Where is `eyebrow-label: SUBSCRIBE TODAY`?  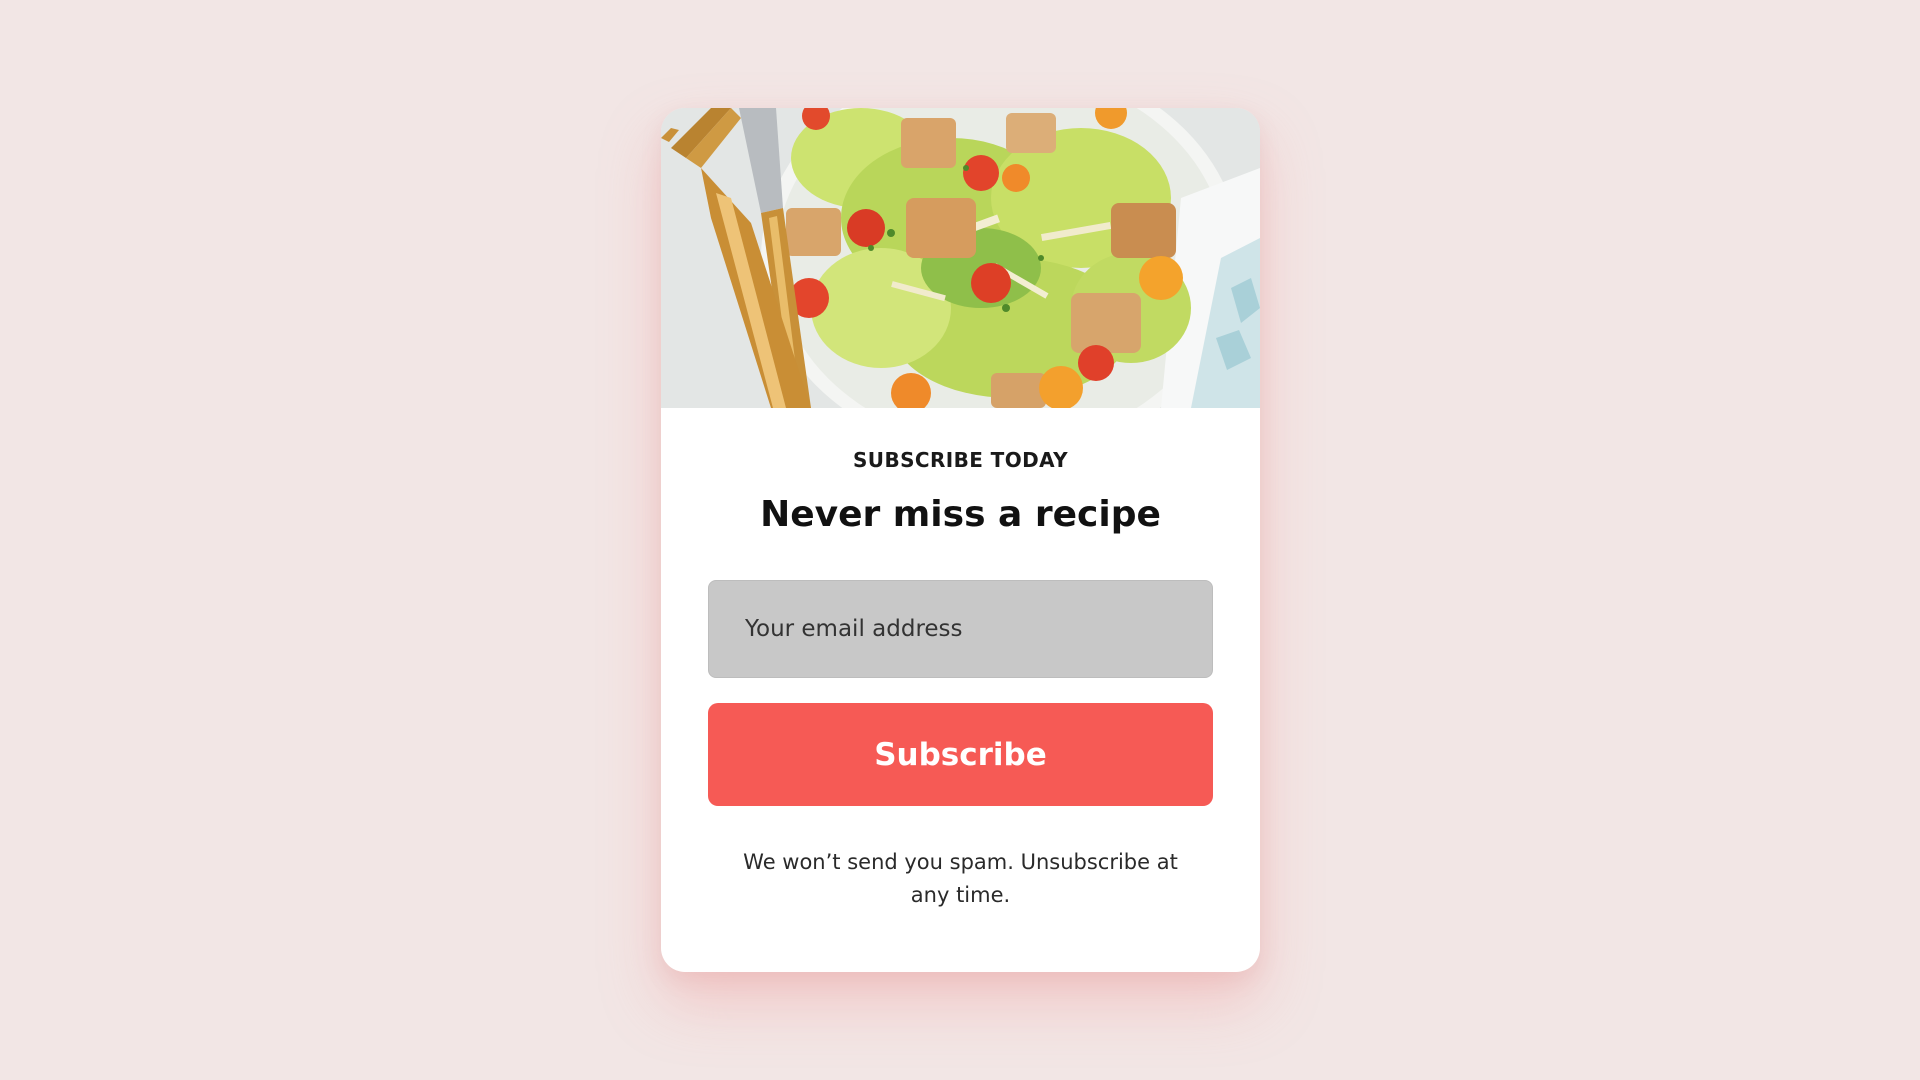 eyebrow-label: SUBSCRIBE TODAY is located at coordinates (960, 460).